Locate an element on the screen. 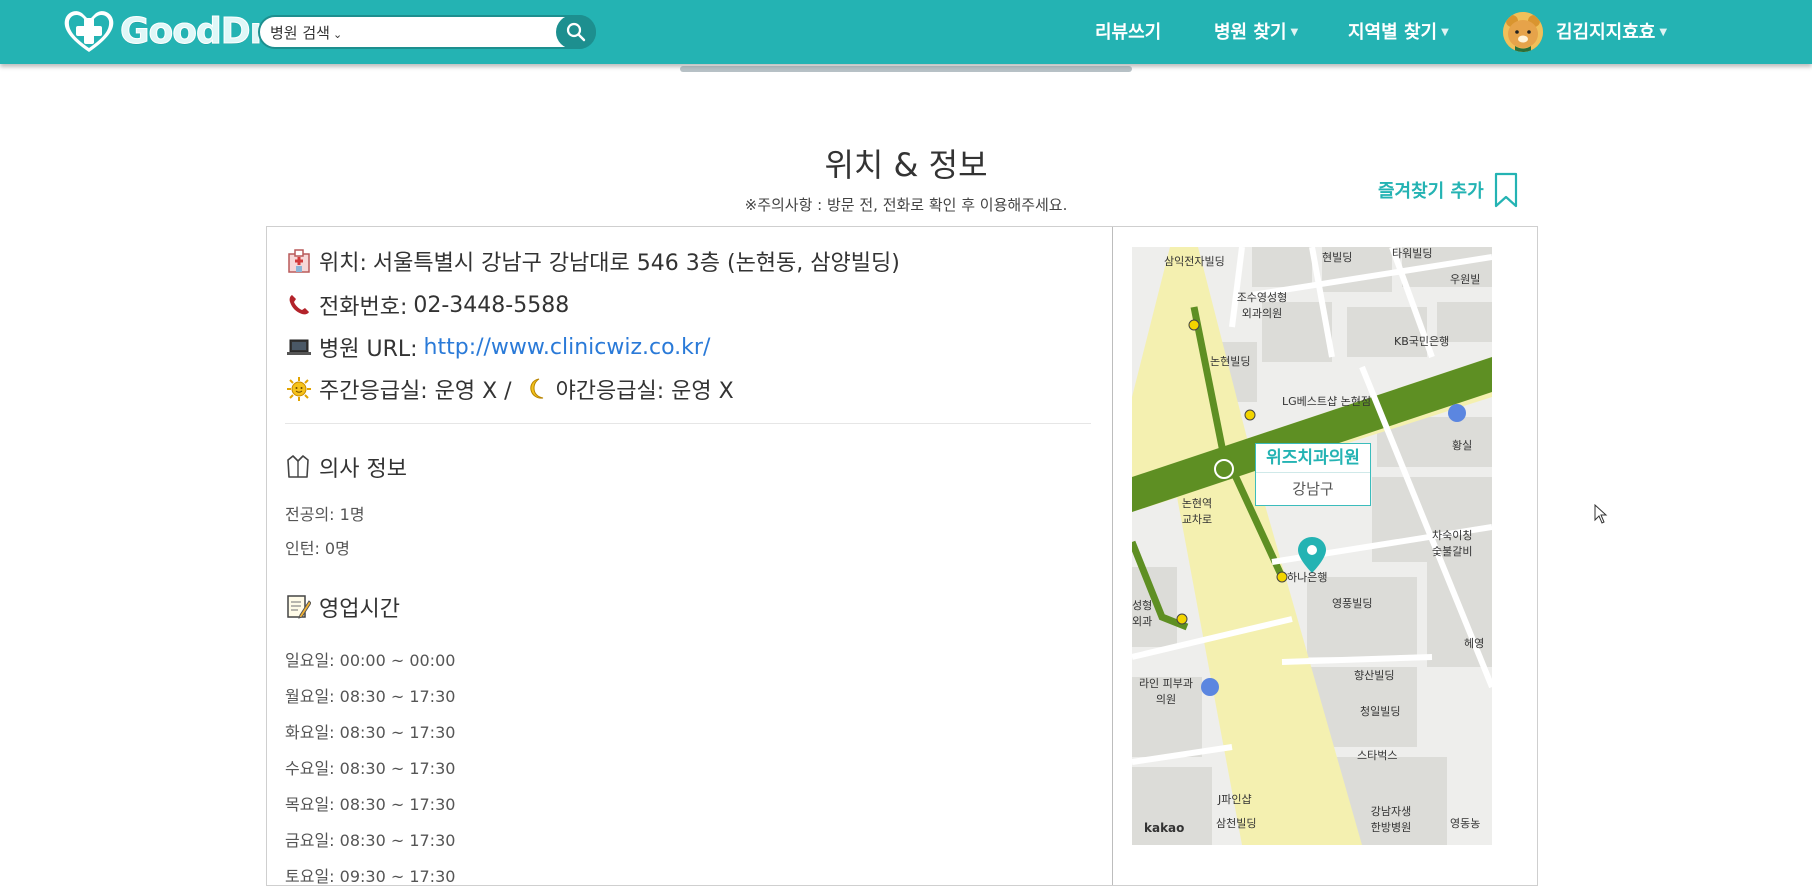  map-poi-label: 조수영성형 외과의원 is located at coordinates (1262, 305).